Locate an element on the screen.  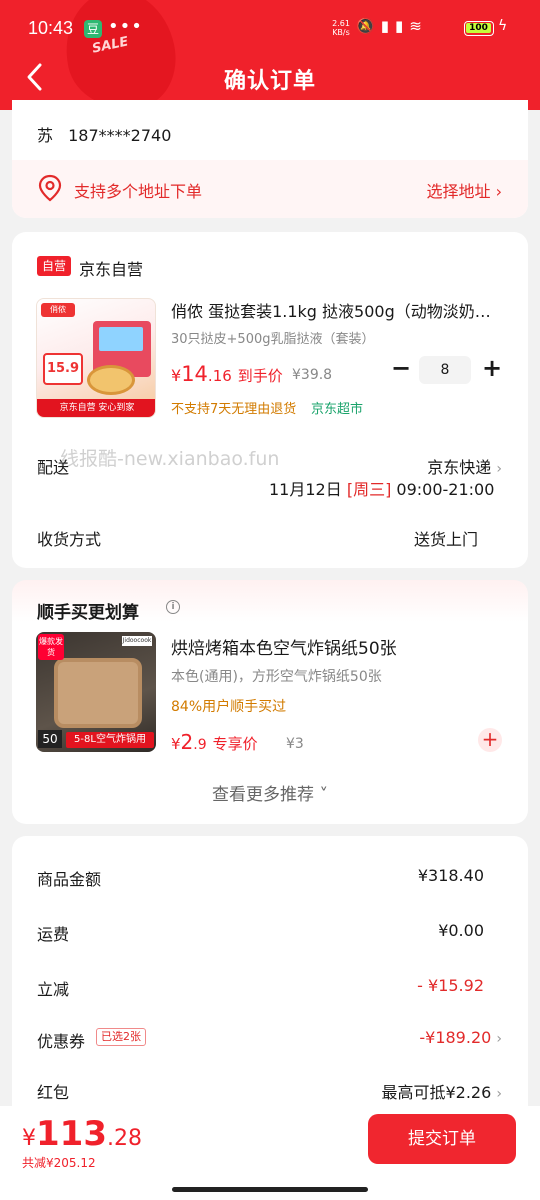
recipient-phone: 187****2740 is located at coordinates (120, 135).